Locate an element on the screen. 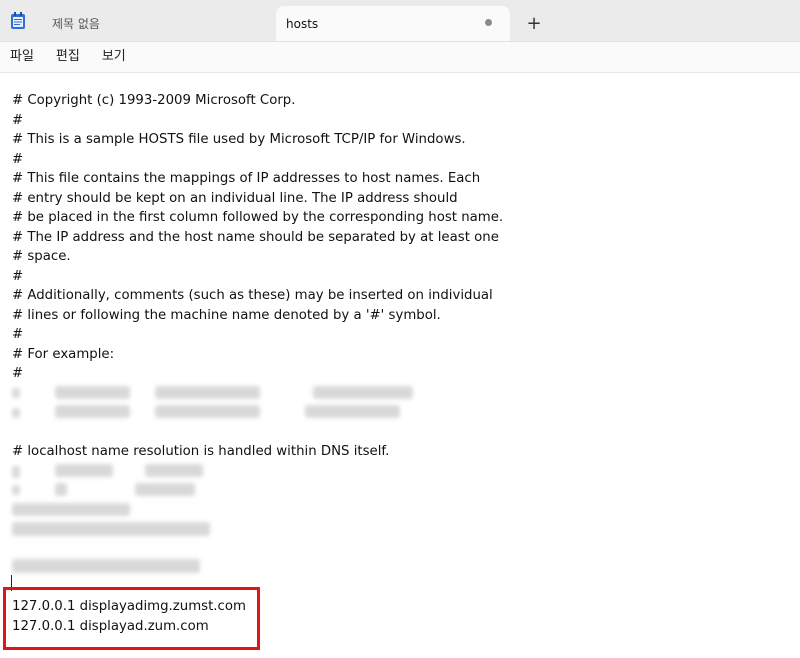 The image size is (800, 658). menu-edit: 편집 is located at coordinates (68, 57).